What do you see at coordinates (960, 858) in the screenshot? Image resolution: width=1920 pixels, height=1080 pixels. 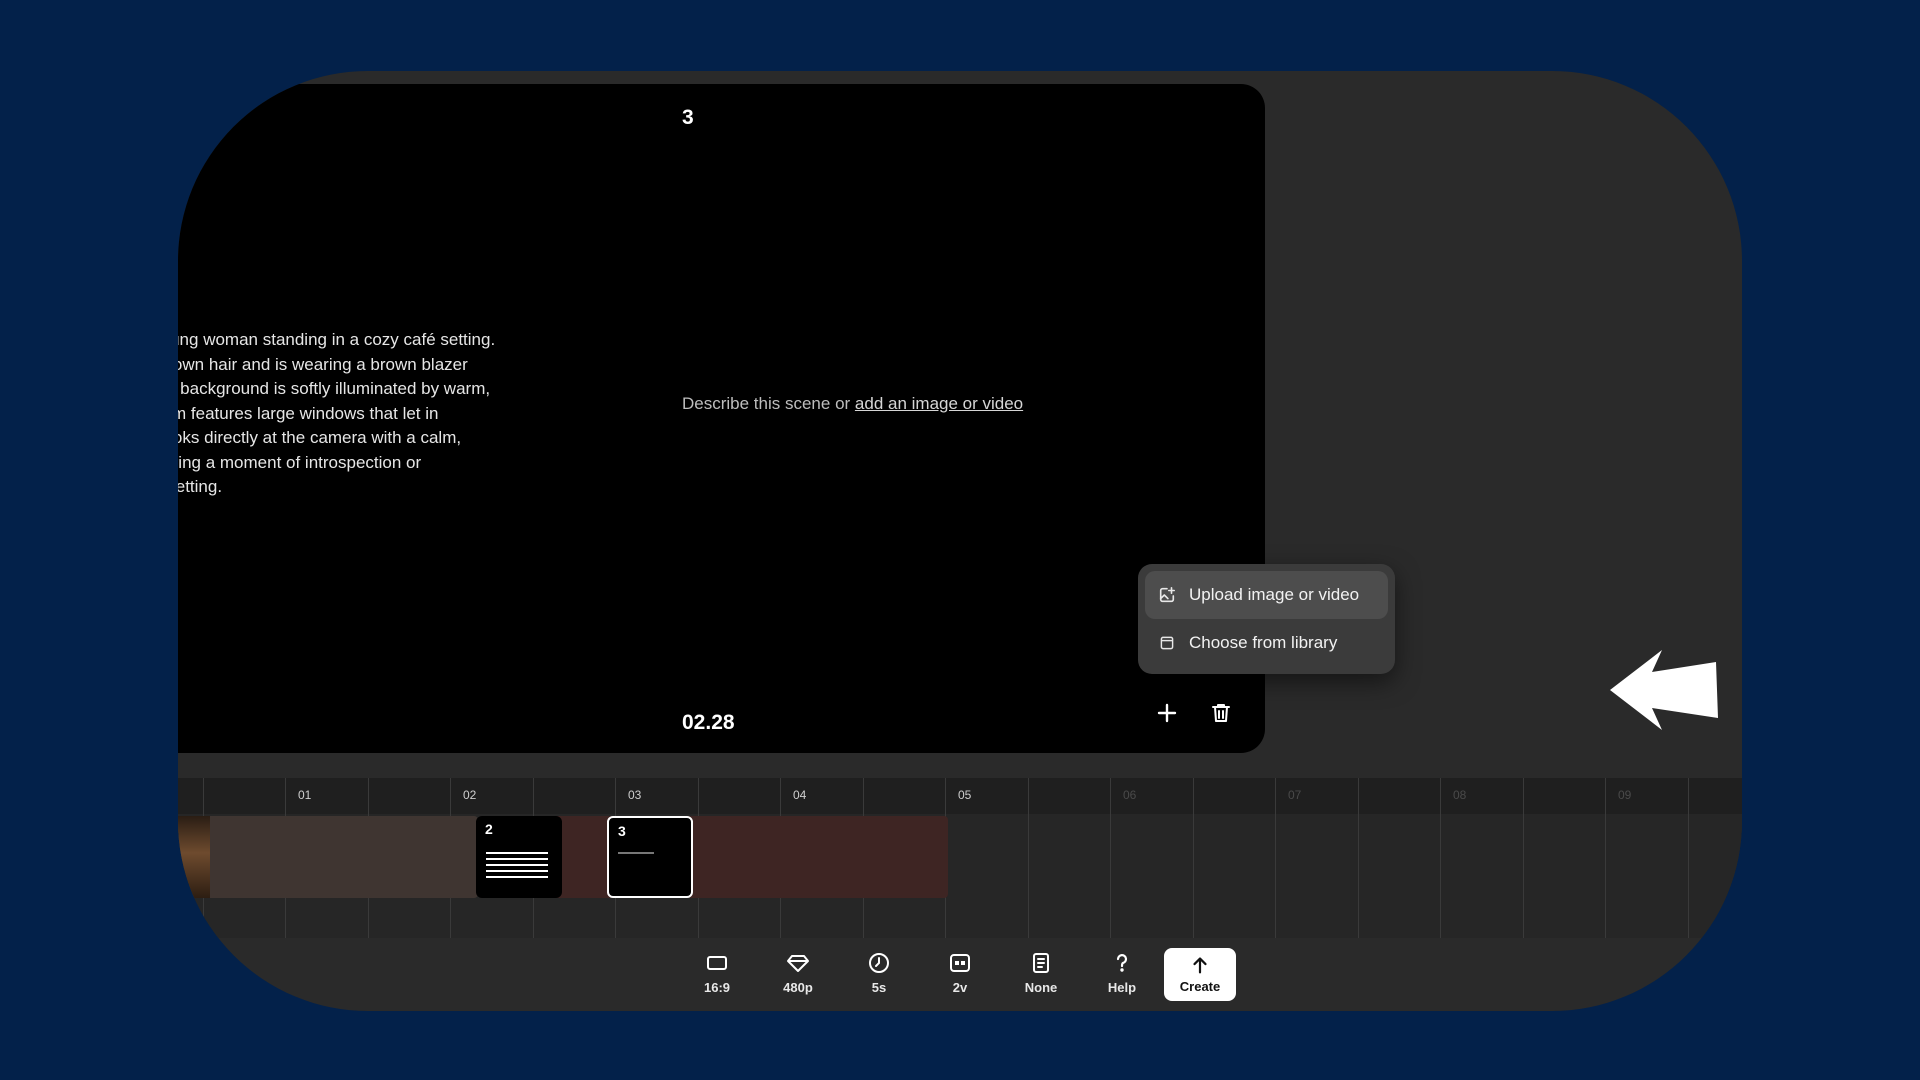 I see `timeline: 01 02 03 04 05 06 07 08 09 2 3` at bounding box center [960, 858].